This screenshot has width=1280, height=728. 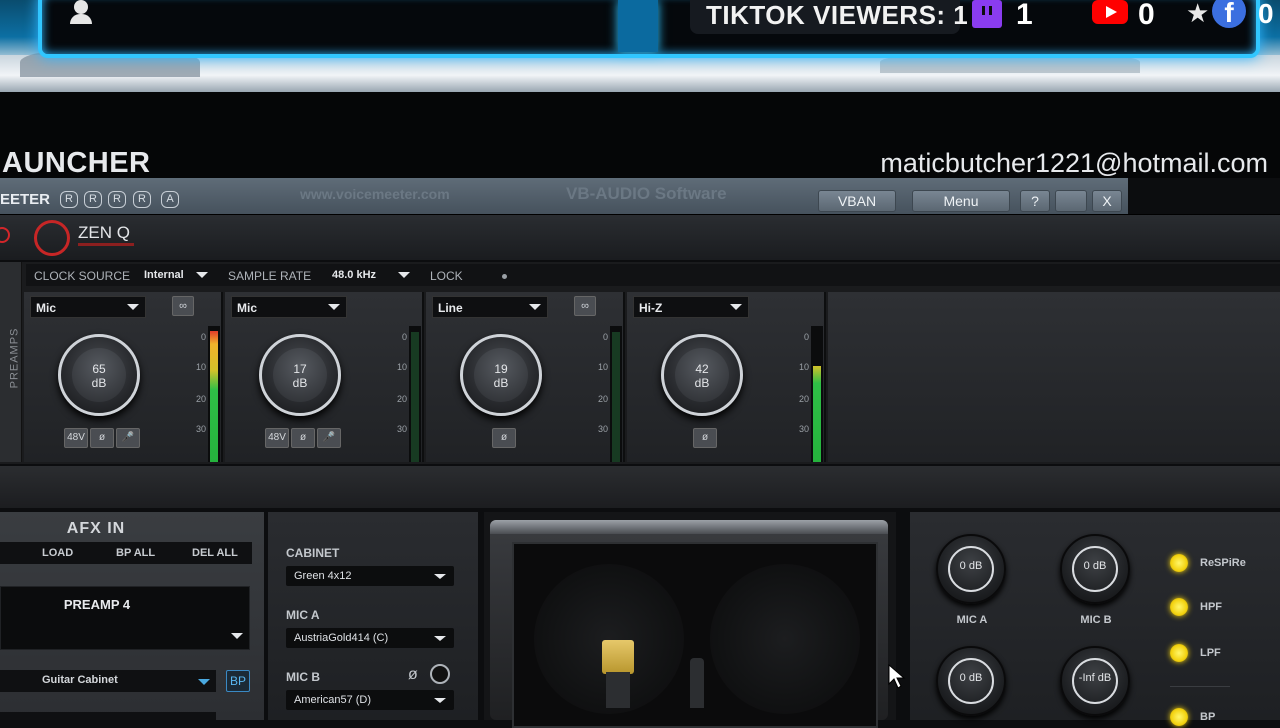 I want to click on minimize-button, so click(x=1071, y=201).